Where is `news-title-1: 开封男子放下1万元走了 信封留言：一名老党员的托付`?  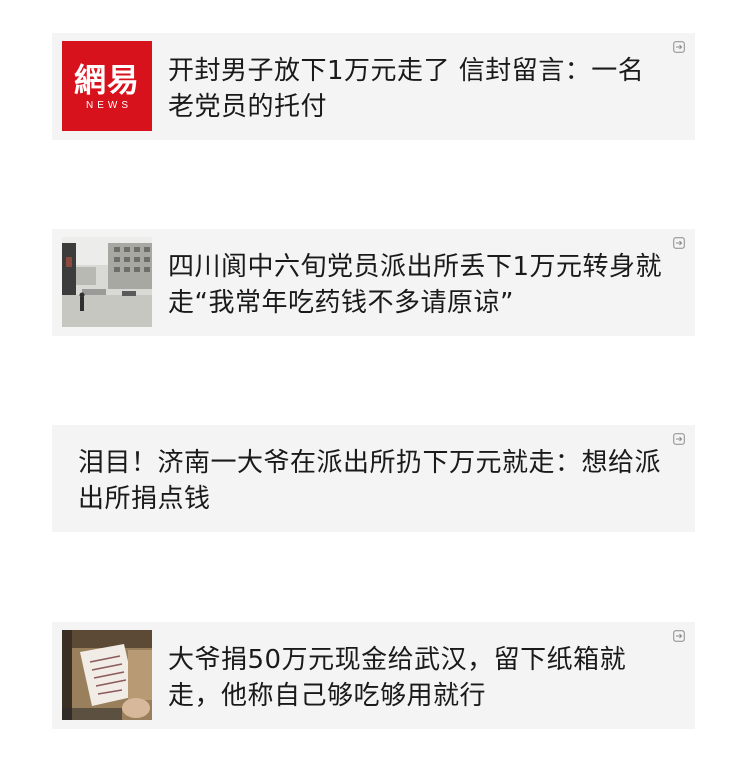 news-title-1: 开封男子放下1万元走了 信封留言：一名老党员的托付 is located at coordinates (417, 89).